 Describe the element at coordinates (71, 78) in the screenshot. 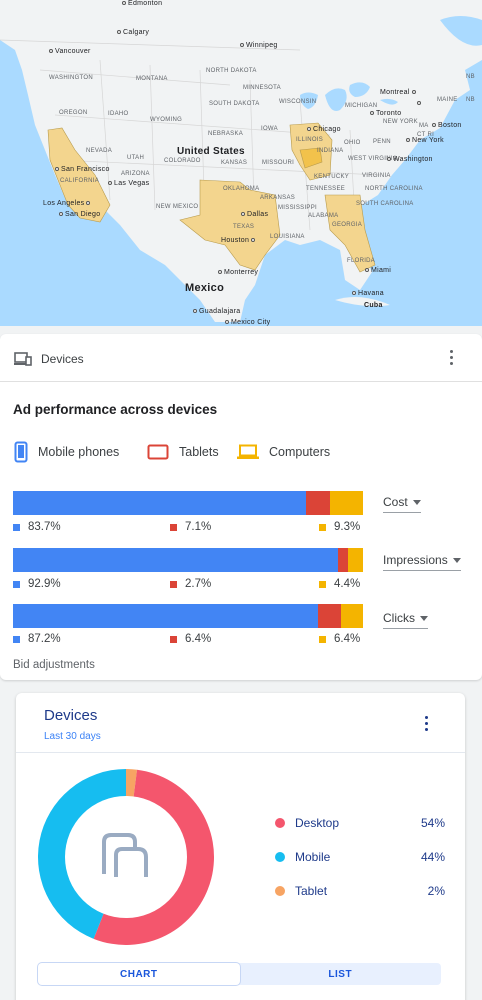

I see `map-label-washington: WASHINGTON` at that location.